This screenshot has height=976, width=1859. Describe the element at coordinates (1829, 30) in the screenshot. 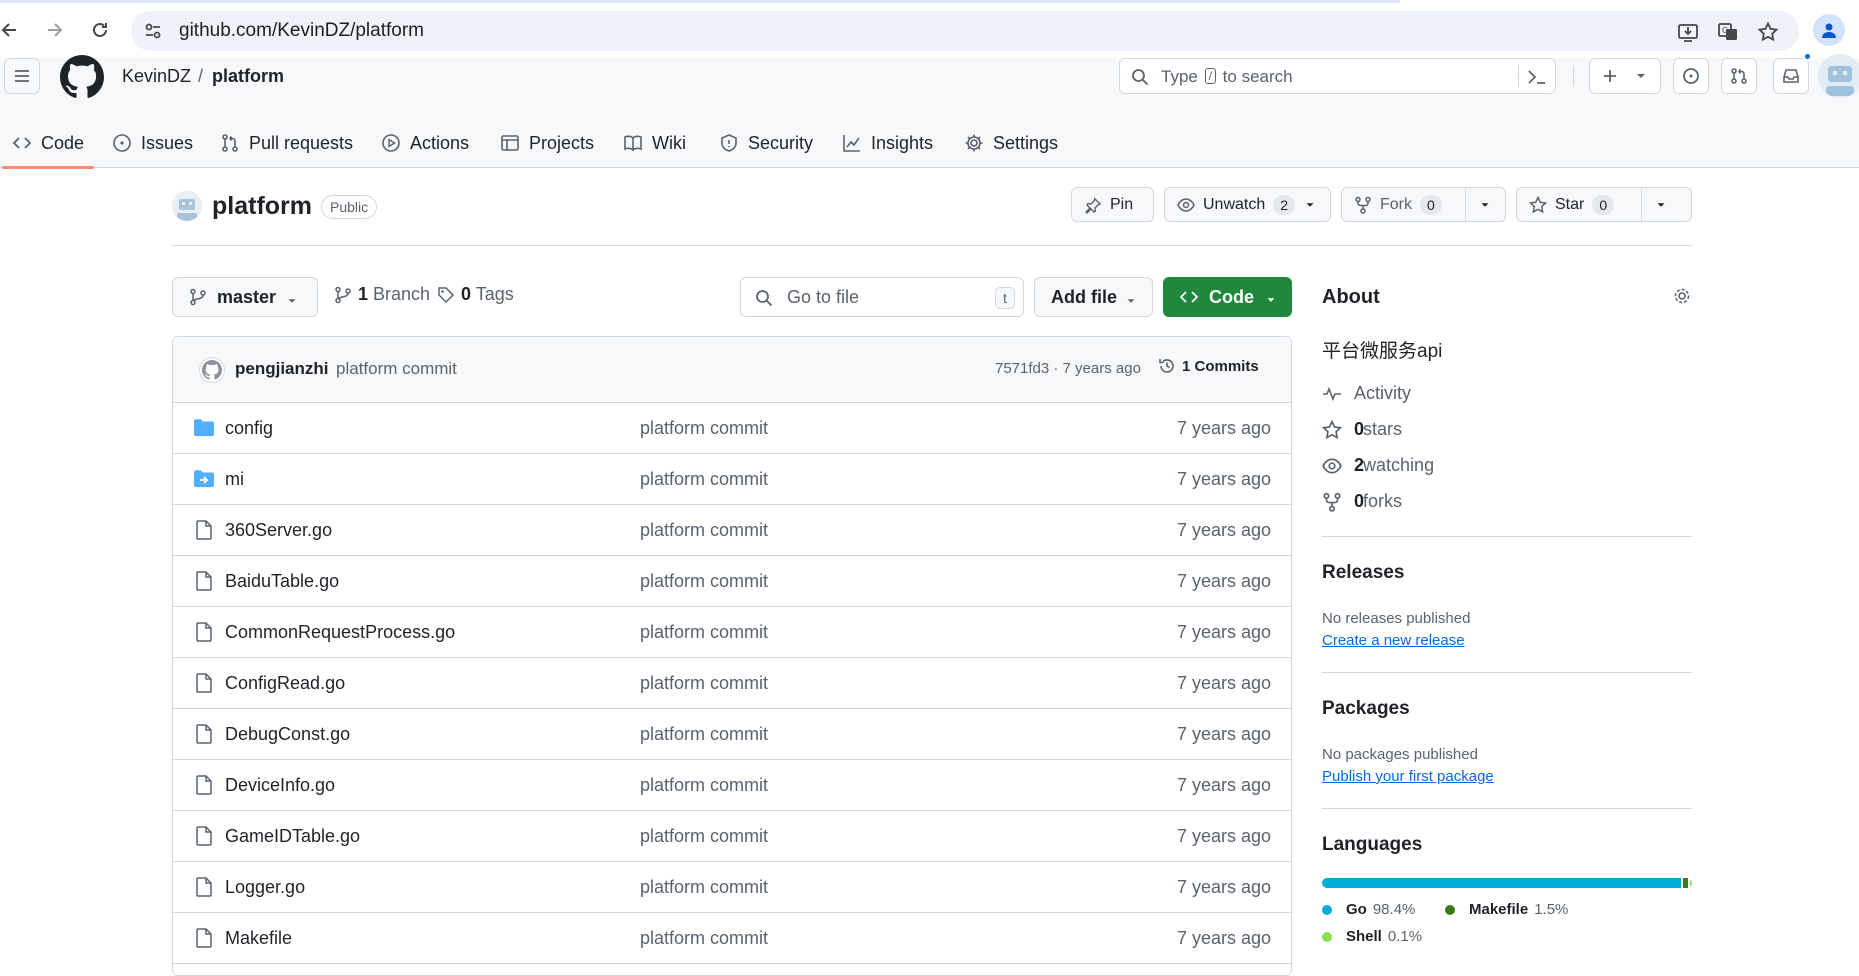

I see `browser-profile-button` at that location.